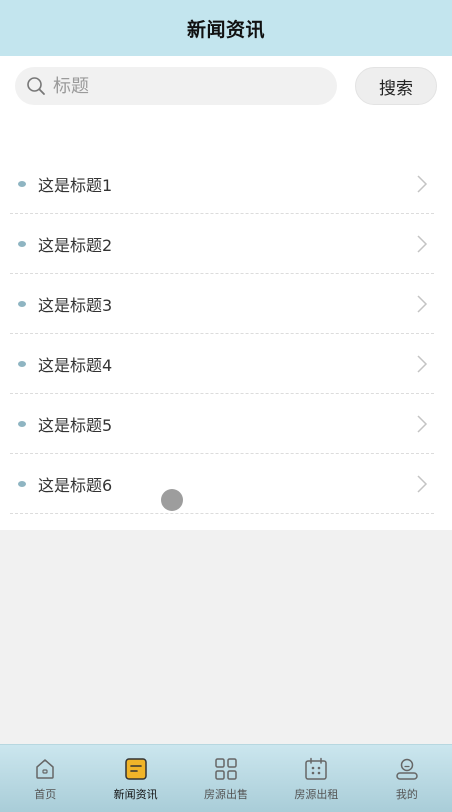  Describe the element at coordinates (316, 794) in the screenshot. I see `tab-label: 房源出租` at that location.